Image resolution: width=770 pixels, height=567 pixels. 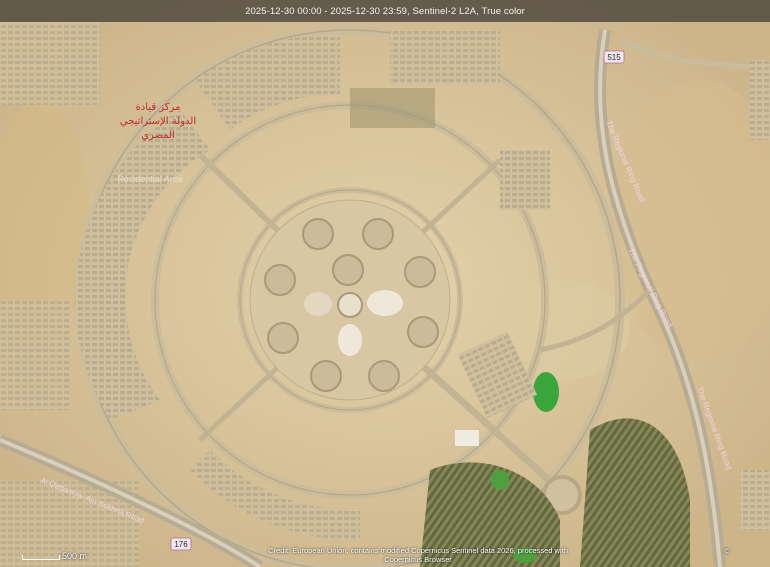 I want to click on building, so click(x=467, y=438).